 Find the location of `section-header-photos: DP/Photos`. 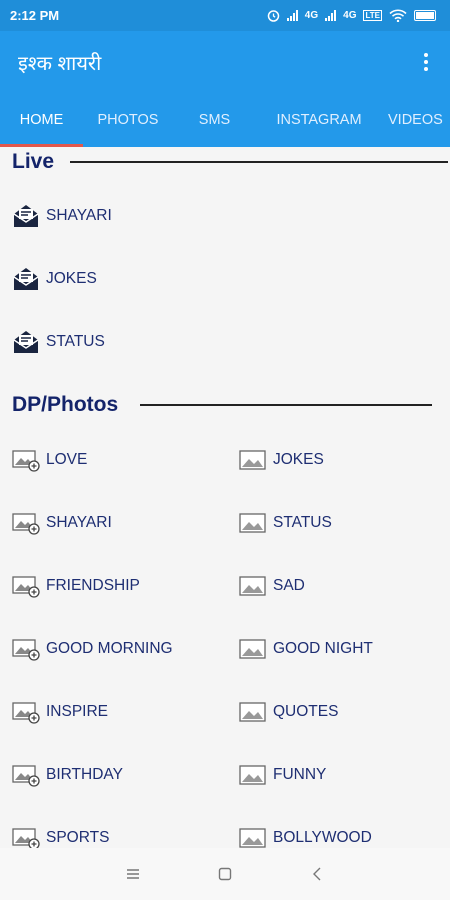

section-header-photos: DP/Photos is located at coordinates (222, 405).